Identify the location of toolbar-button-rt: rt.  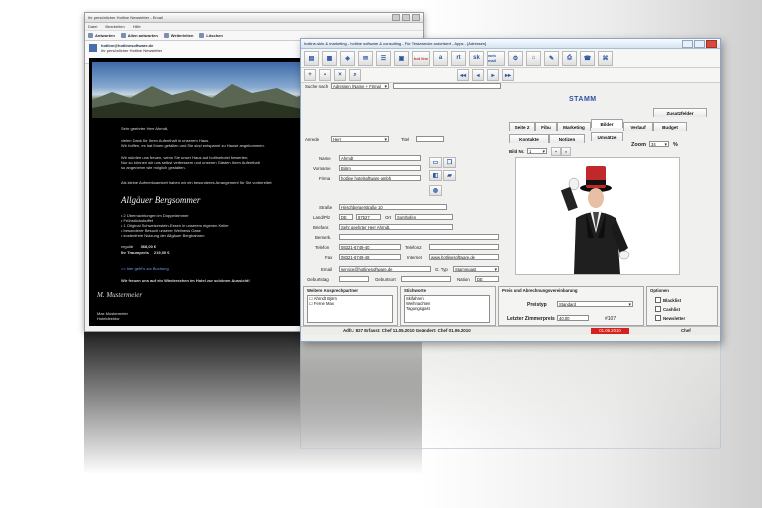
(458, 58).